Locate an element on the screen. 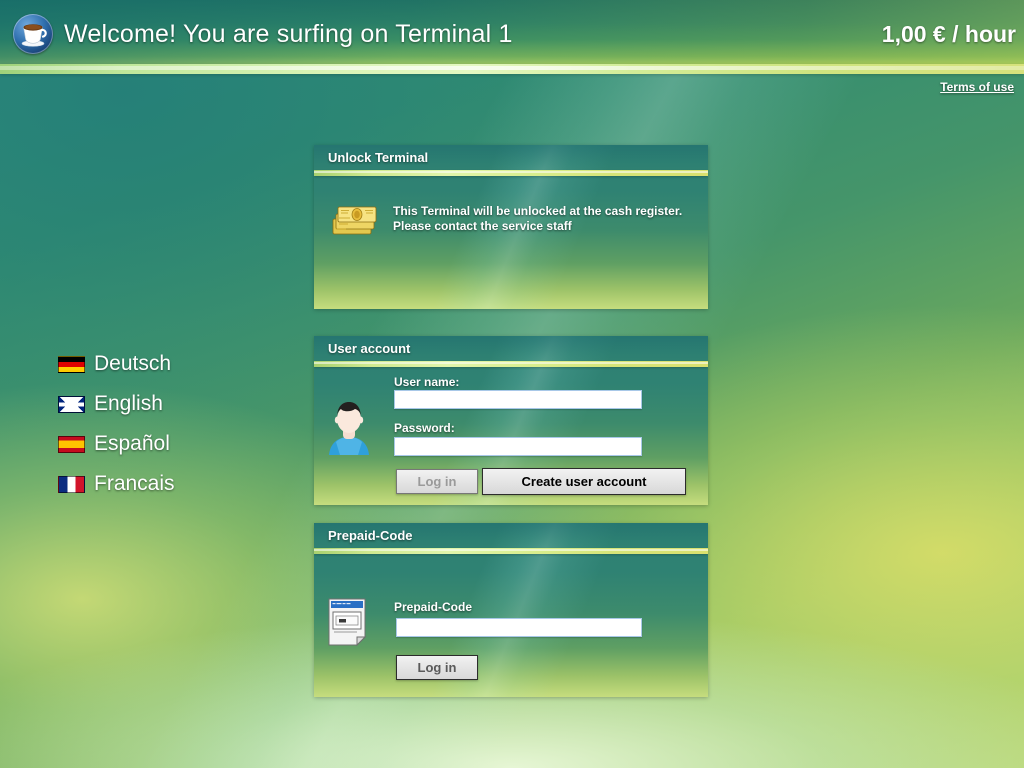  panel-content: User account is located at coordinates (511, 351).